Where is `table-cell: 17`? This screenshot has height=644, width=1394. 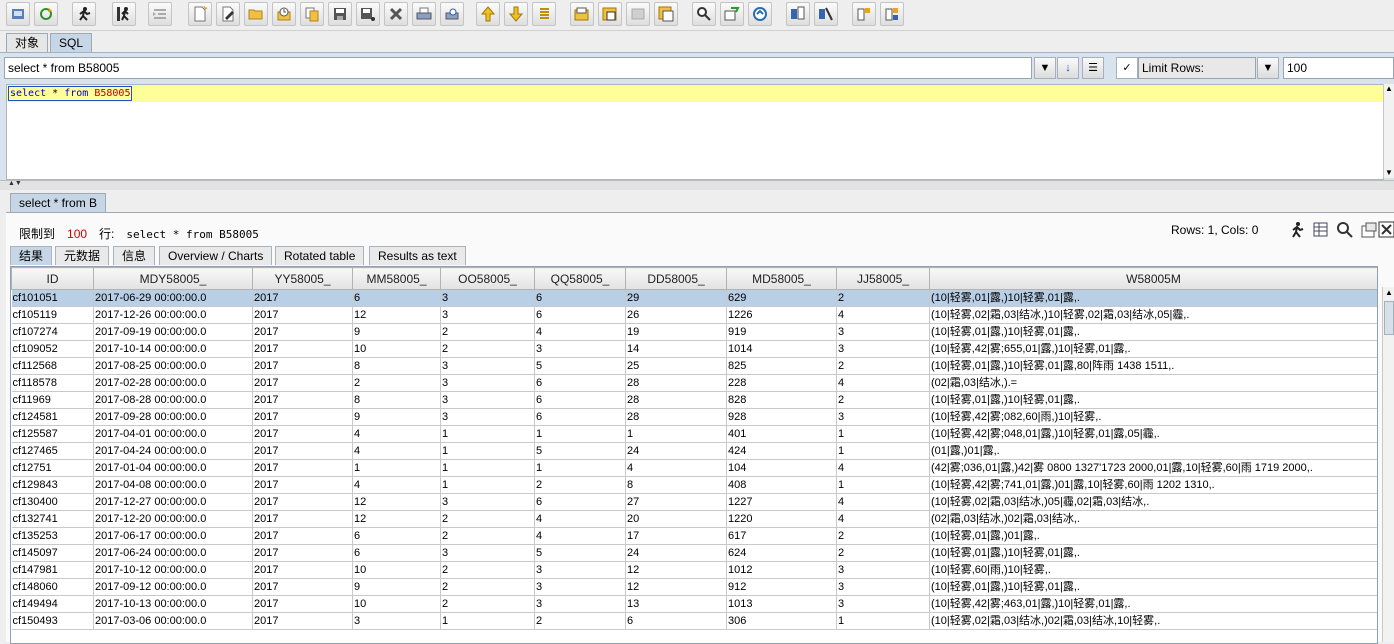
table-cell: 17 is located at coordinates (676, 536).